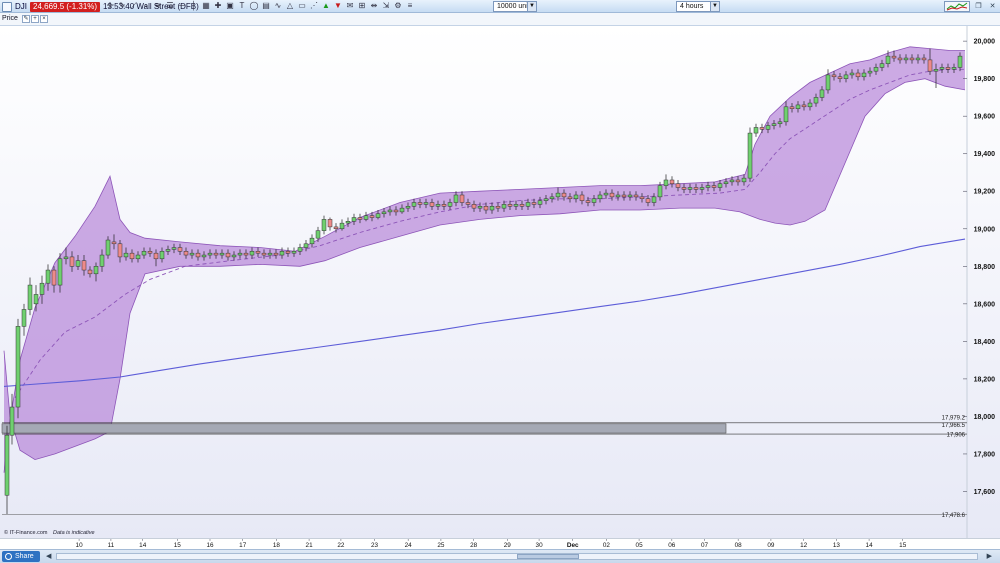 The image size is (1000, 563). What do you see at coordinates (903, 545) in the screenshot?
I see `x-tick-label: 15` at bounding box center [903, 545].